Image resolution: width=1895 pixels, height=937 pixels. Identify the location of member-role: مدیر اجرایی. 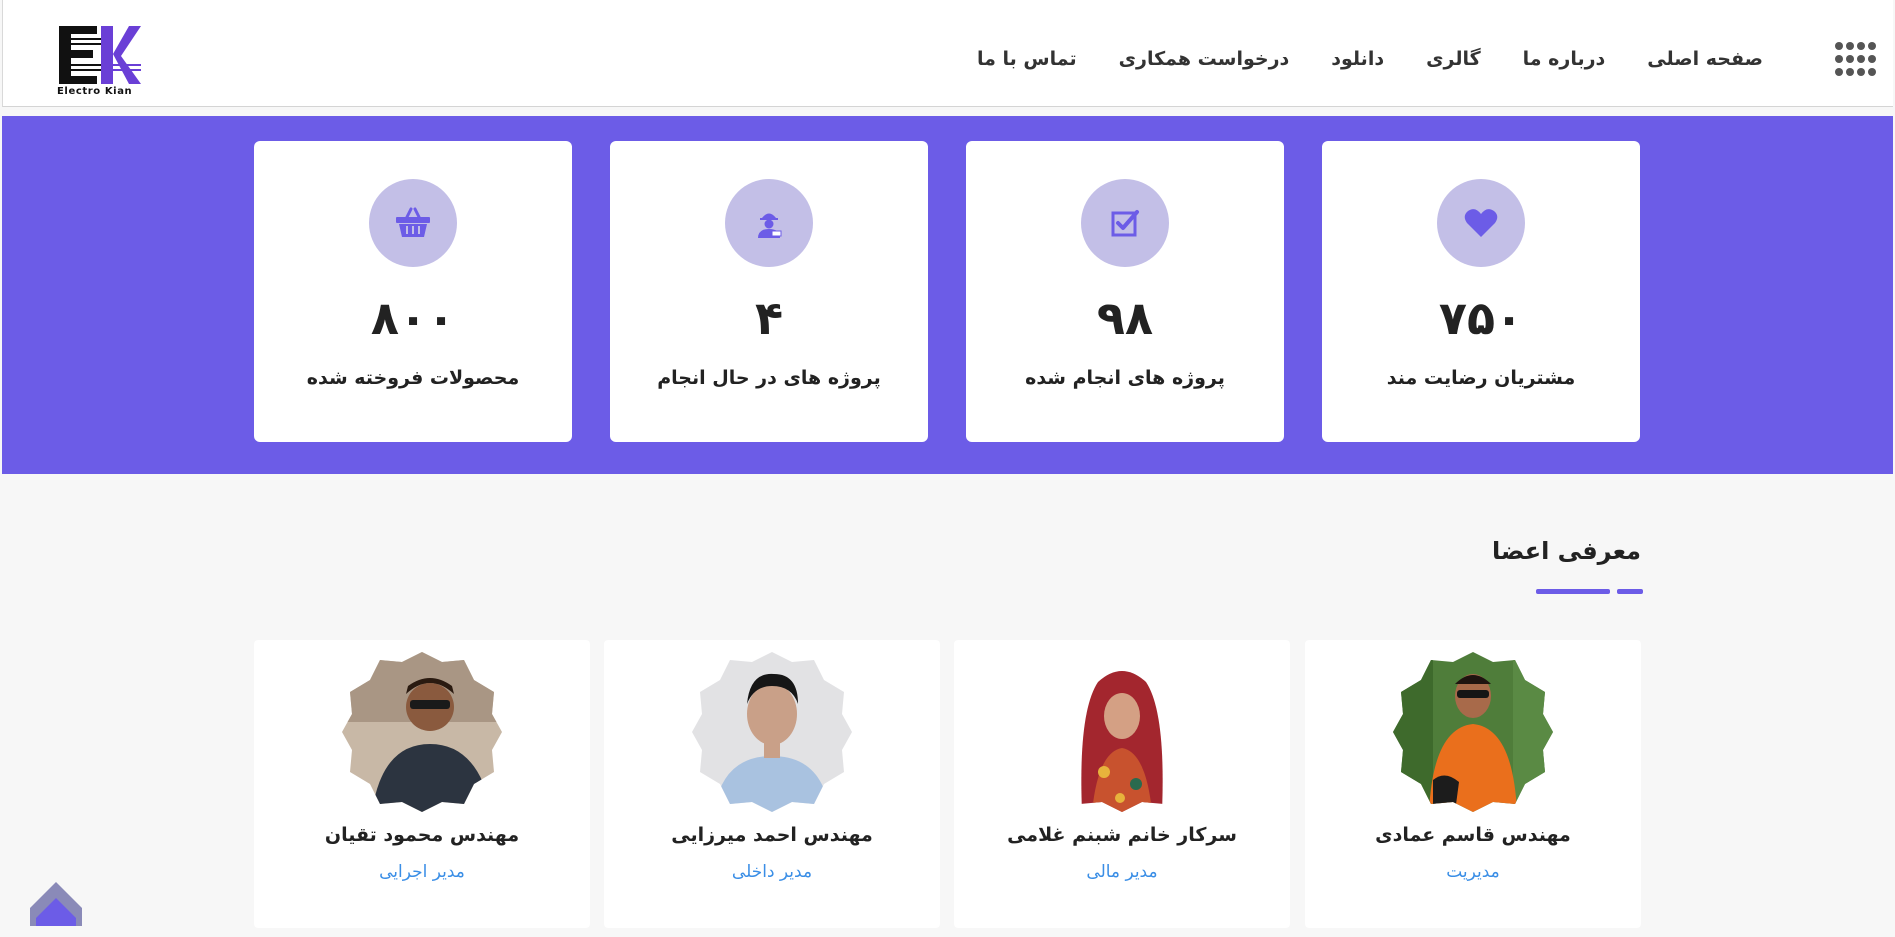
(422, 872).